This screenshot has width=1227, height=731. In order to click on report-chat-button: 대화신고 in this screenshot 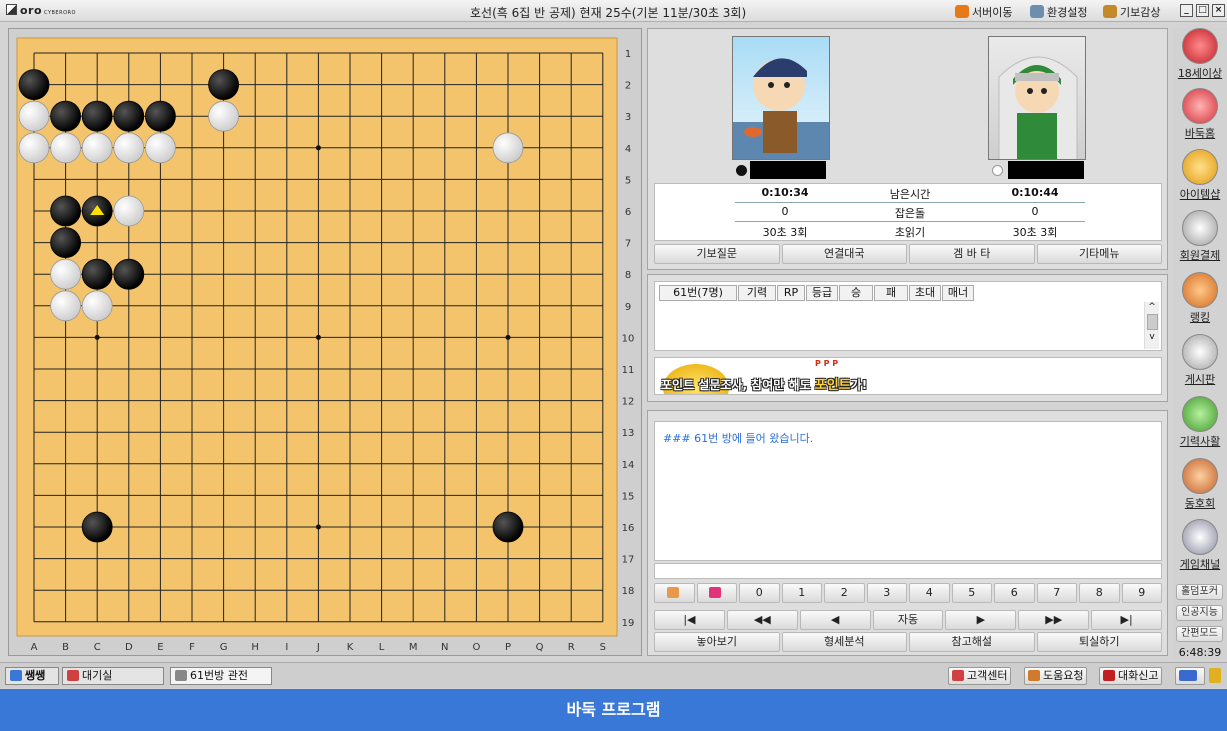, I will do `click(1131, 676)`.